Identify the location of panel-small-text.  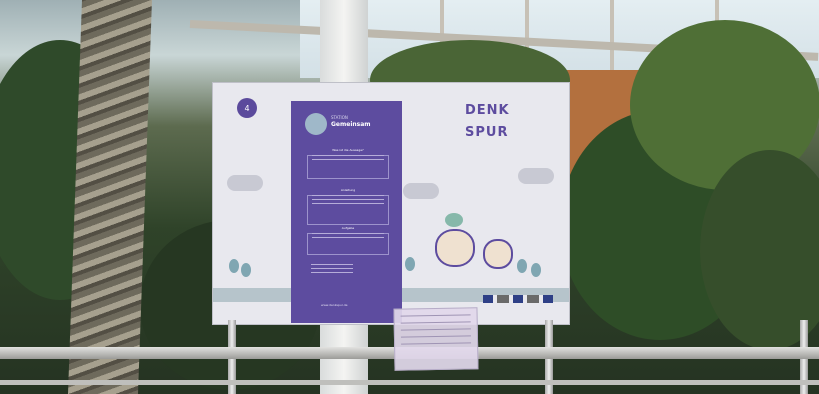
(332, 268).